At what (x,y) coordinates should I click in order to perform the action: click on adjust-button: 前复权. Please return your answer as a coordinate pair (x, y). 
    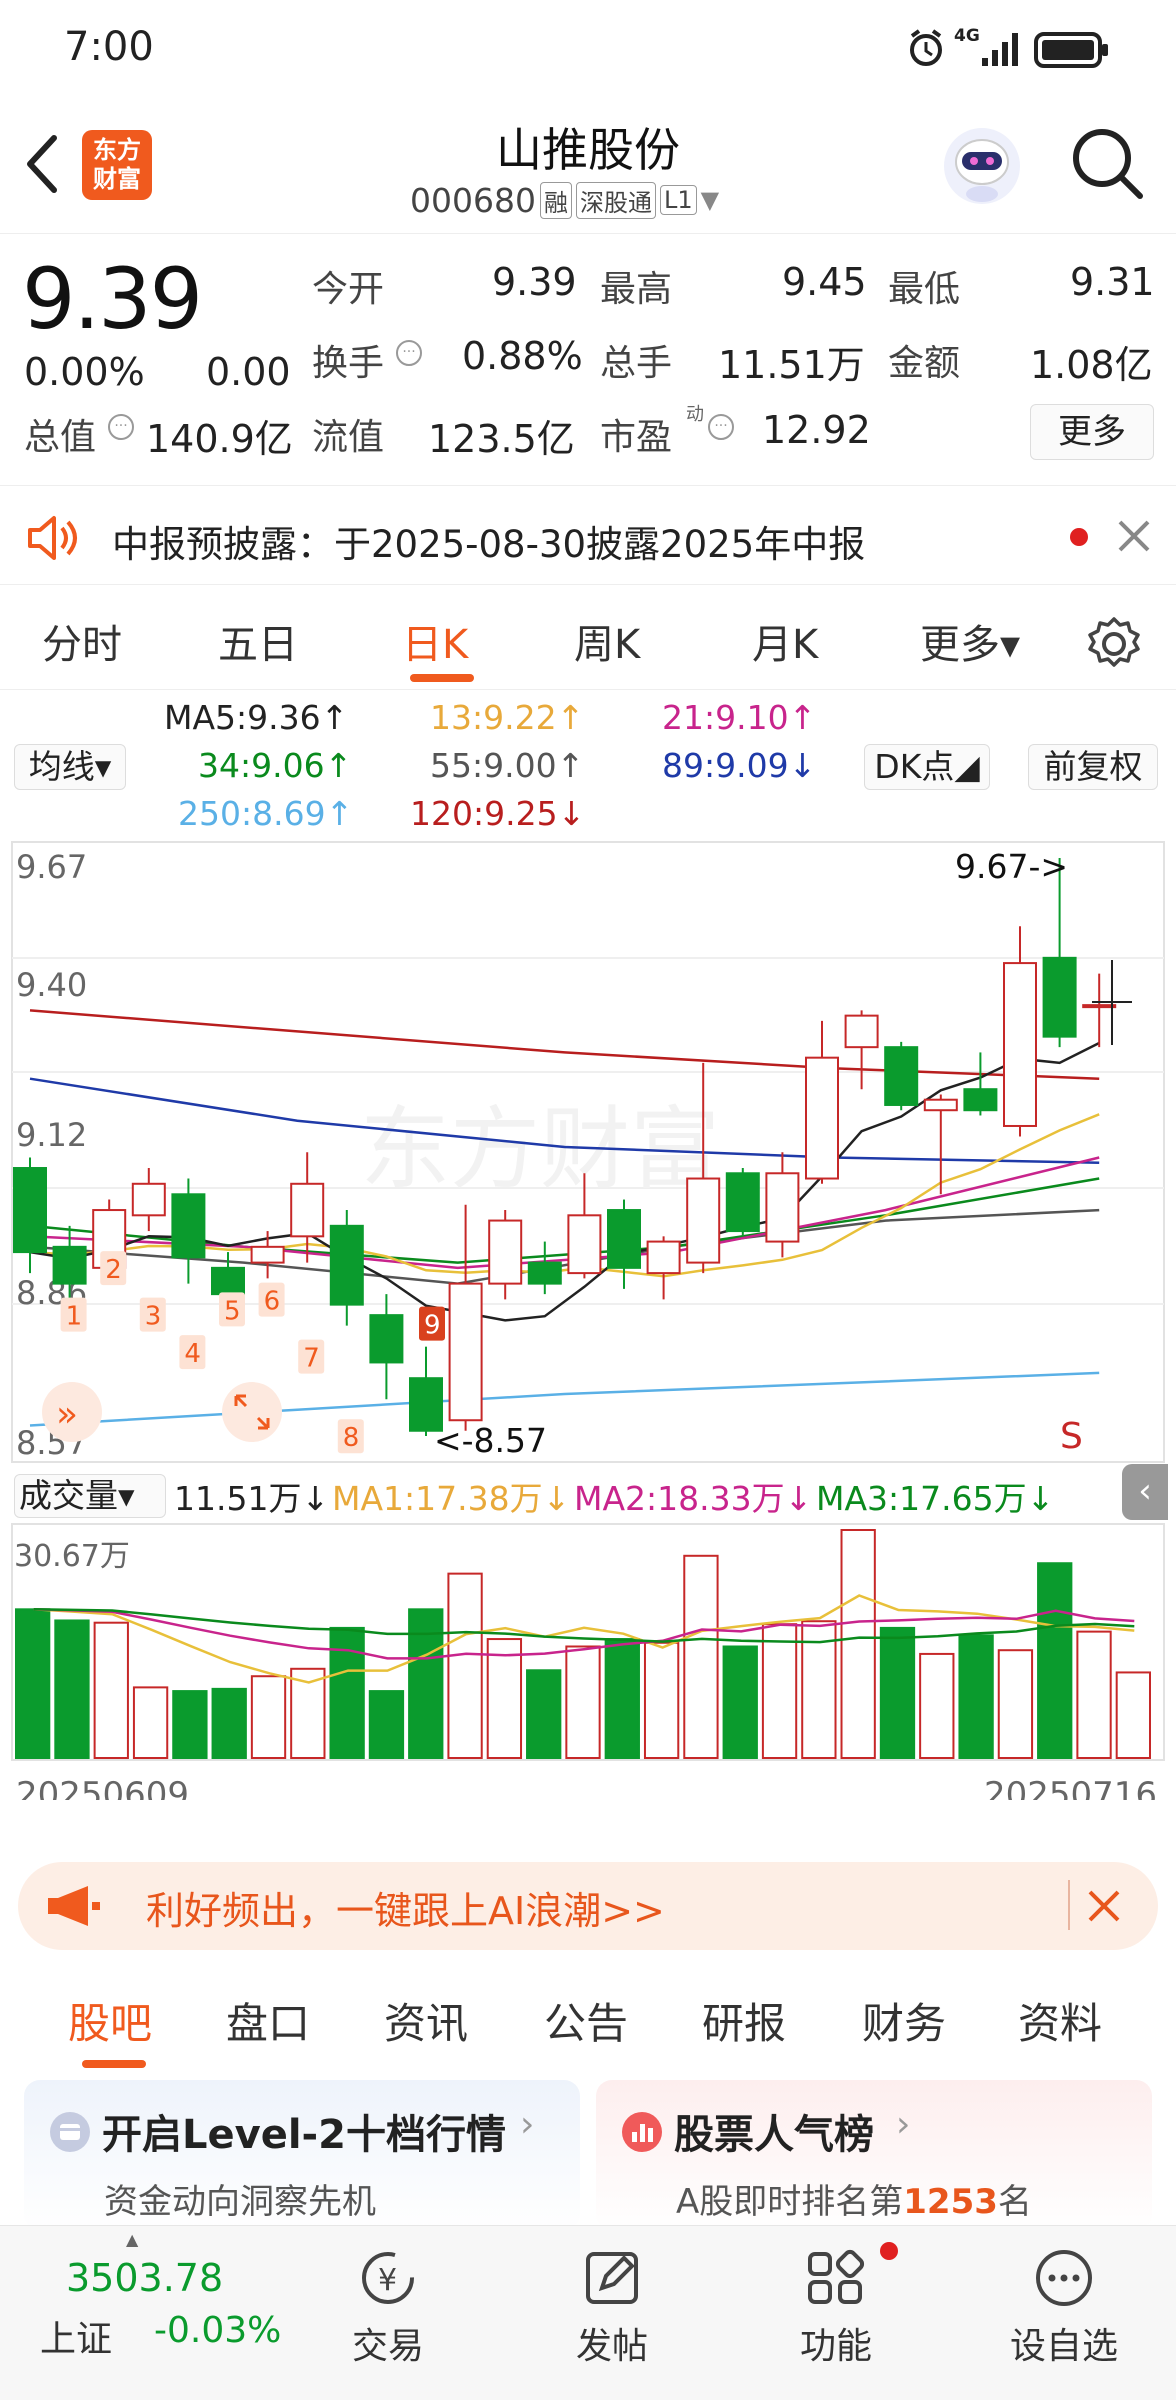
    Looking at the image, I should click on (1093, 767).